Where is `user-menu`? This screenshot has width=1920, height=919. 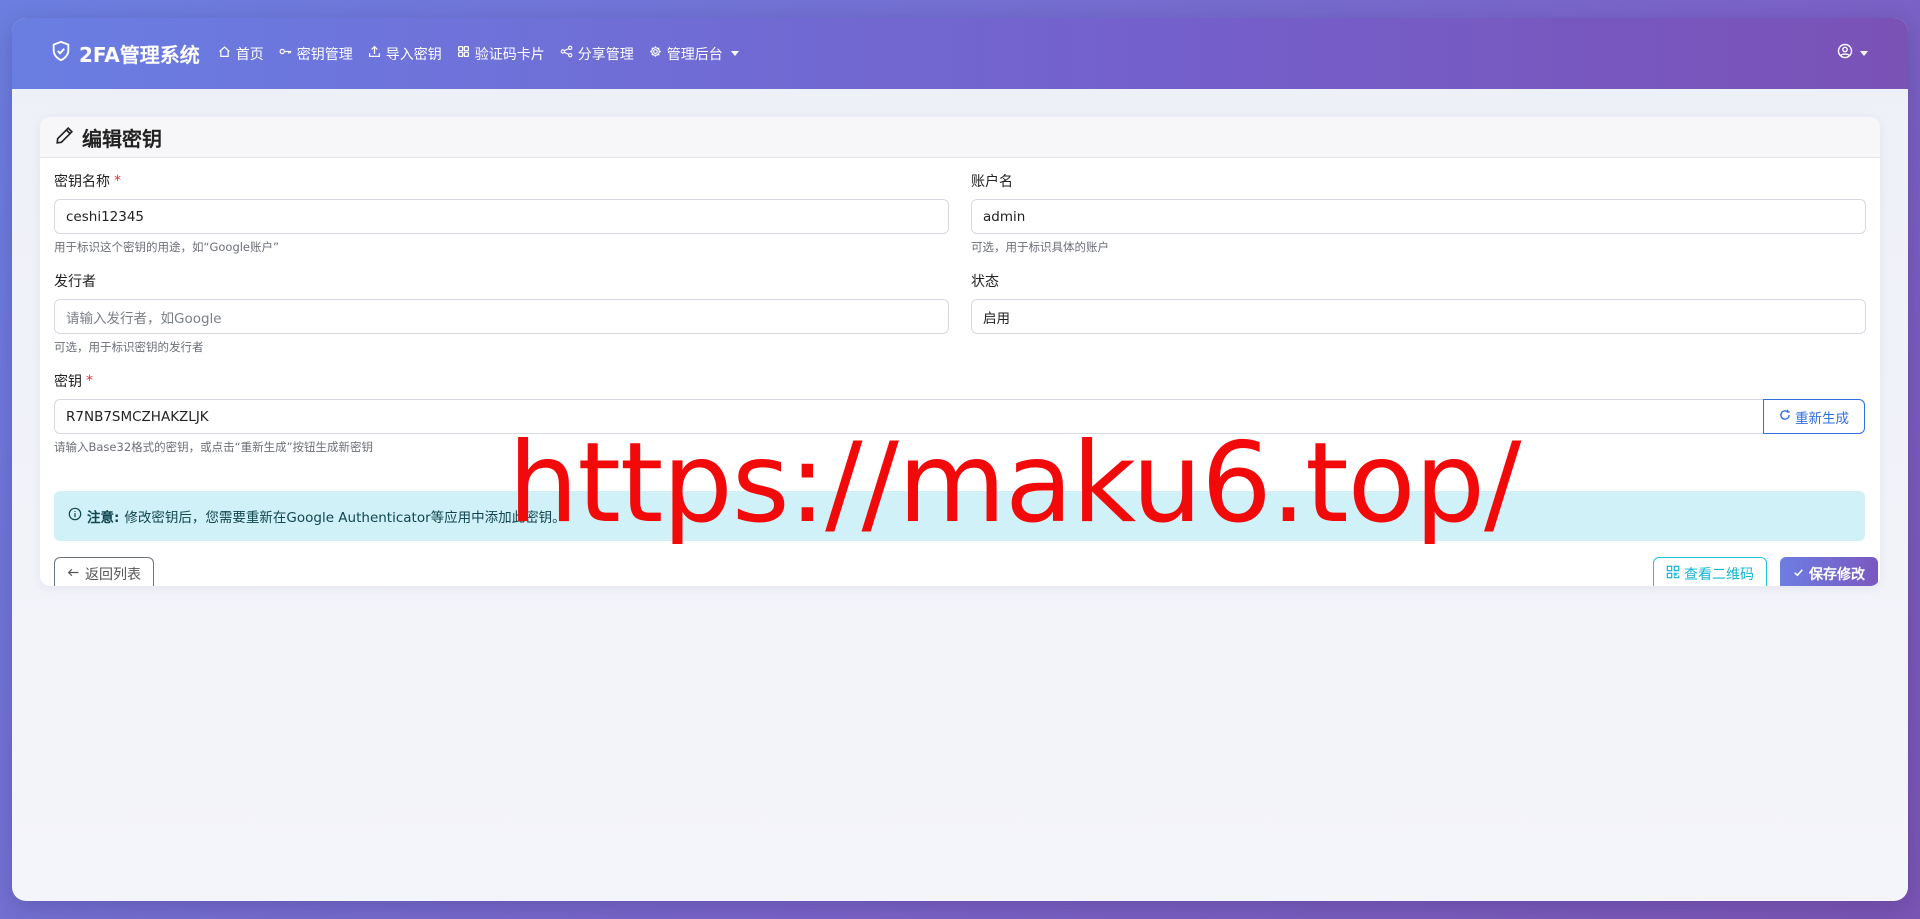
user-menu is located at coordinates (1852, 53).